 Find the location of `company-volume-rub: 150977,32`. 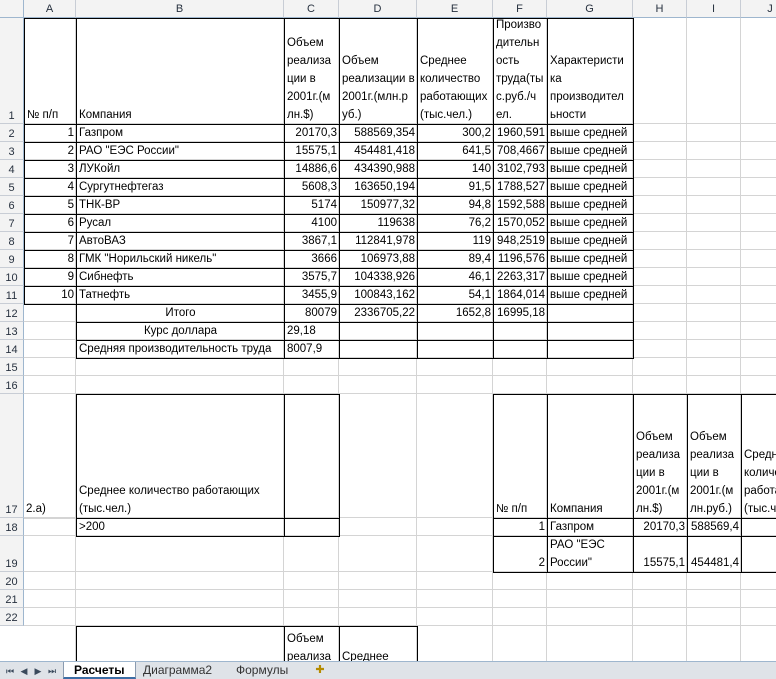

company-volume-rub: 150977,32 is located at coordinates (378, 205).